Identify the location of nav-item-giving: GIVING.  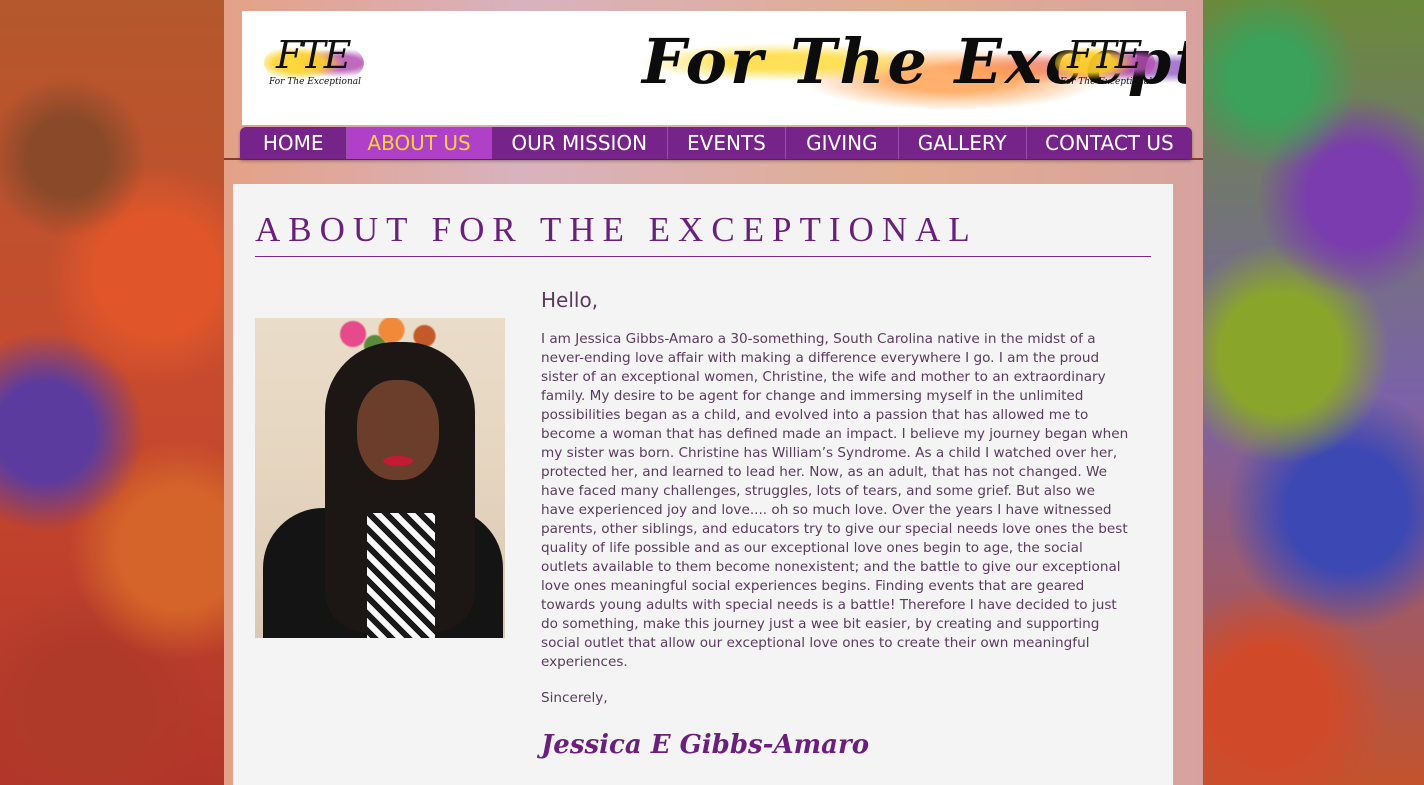
(842, 143).